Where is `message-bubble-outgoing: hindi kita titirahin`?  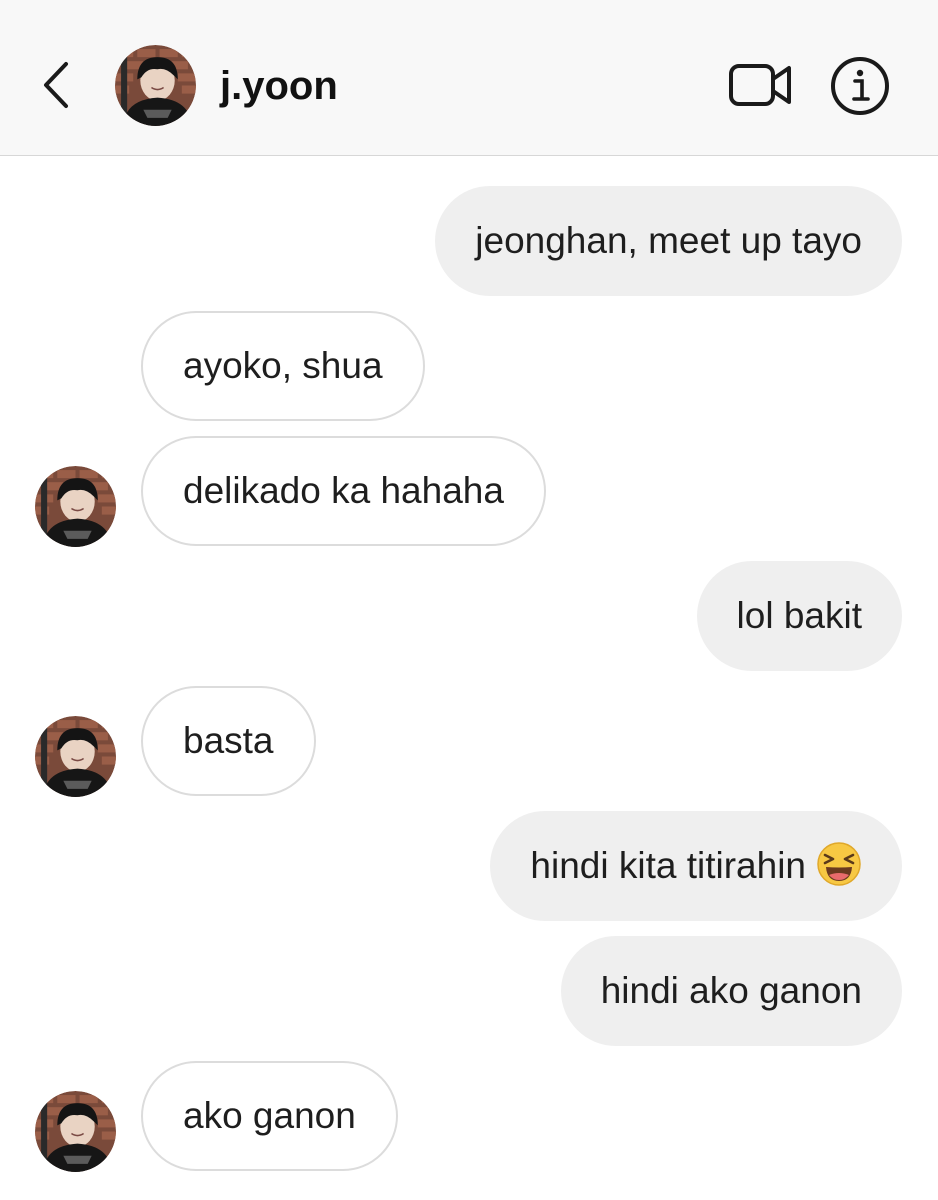
message-bubble-outgoing: hindi kita titirahin is located at coordinates (696, 866).